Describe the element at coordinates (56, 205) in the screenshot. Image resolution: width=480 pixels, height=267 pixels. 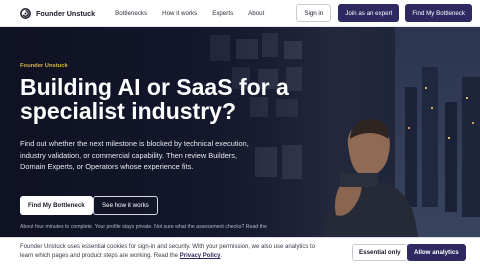
I see `find-bottleneck-hero-button: Find My Bottleneck` at that location.